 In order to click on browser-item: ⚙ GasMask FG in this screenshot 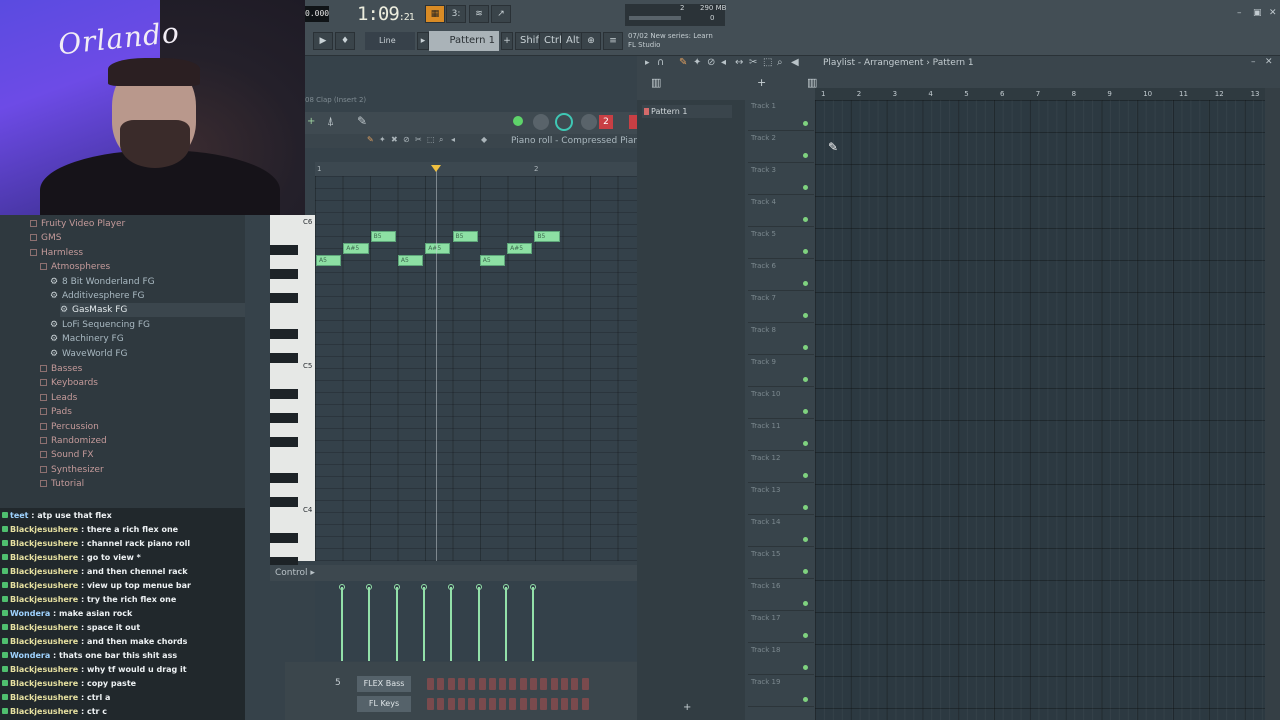, I will do `click(152, 310)`.